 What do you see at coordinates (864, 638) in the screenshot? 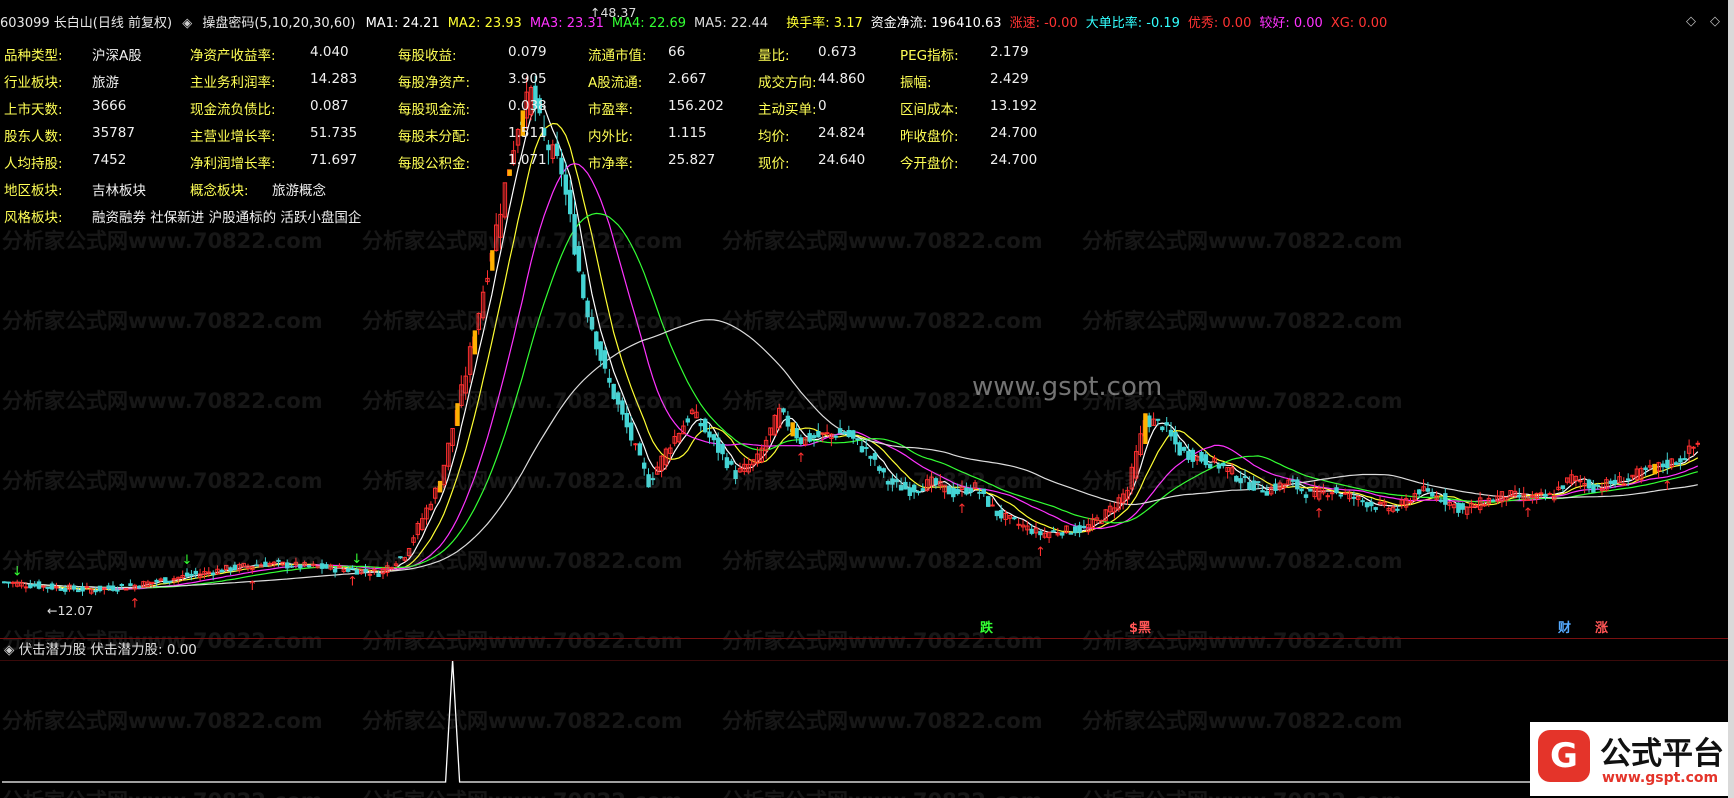
I see `panel-separator-top` at bounding box center [864, 638].